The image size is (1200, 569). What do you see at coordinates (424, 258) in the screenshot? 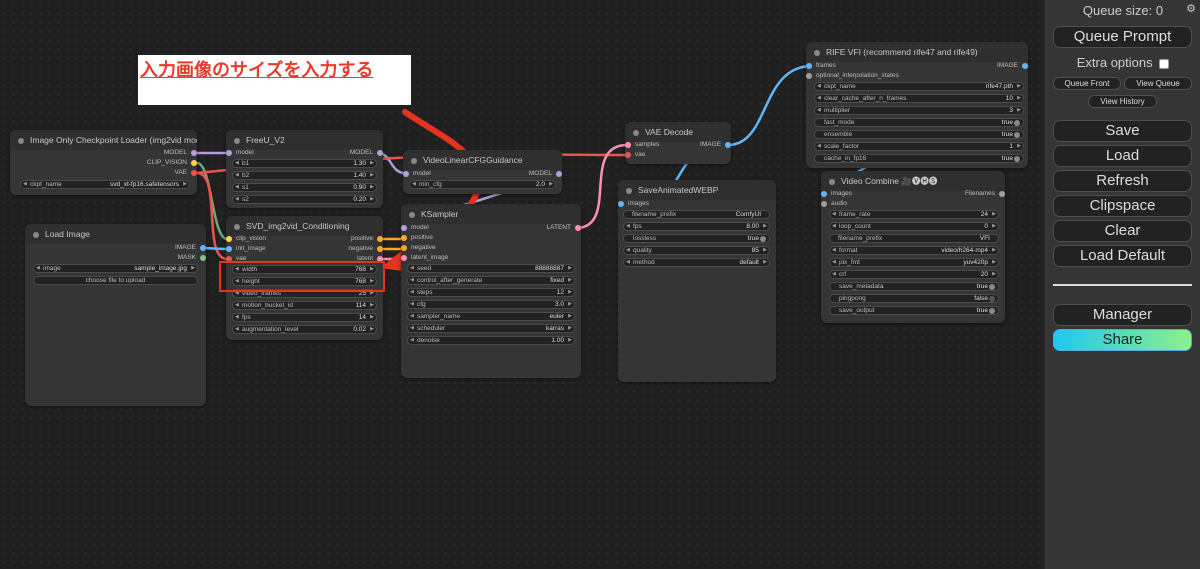
I see `input-latent-image: latent_image` at bounding box center [424, 258].